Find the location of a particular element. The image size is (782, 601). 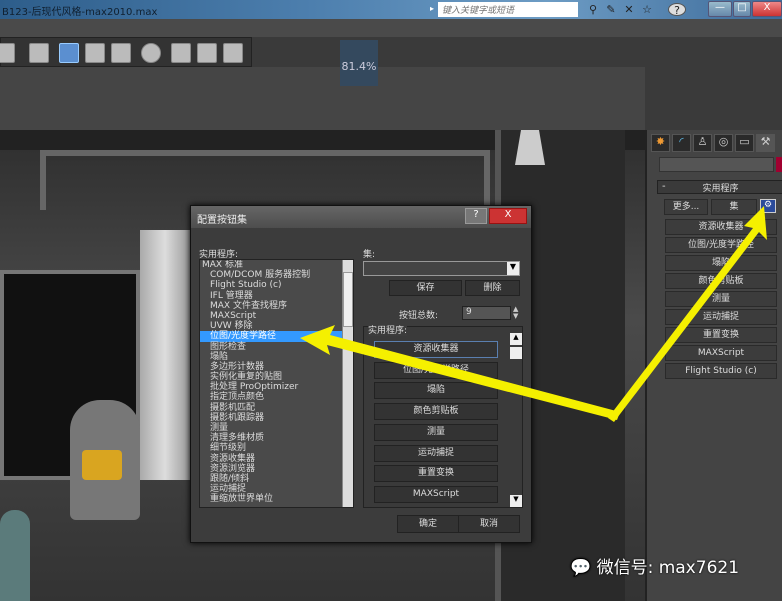

arrow-to-list-item is located at coordinates (460, 372).